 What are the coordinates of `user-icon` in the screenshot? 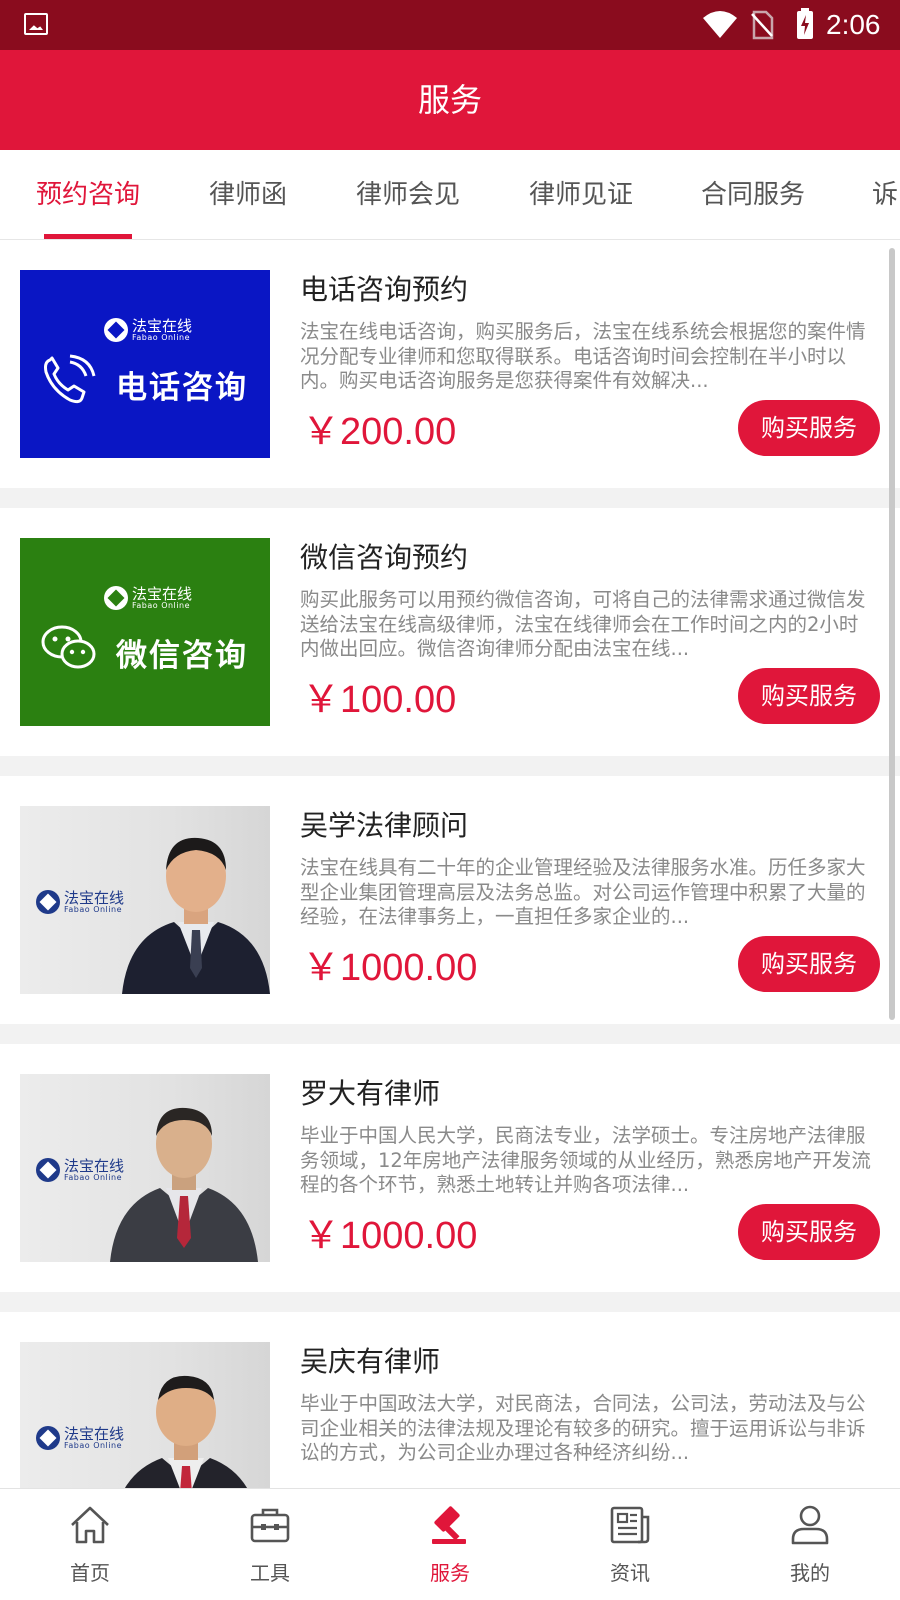 It's located at (810, 1525).